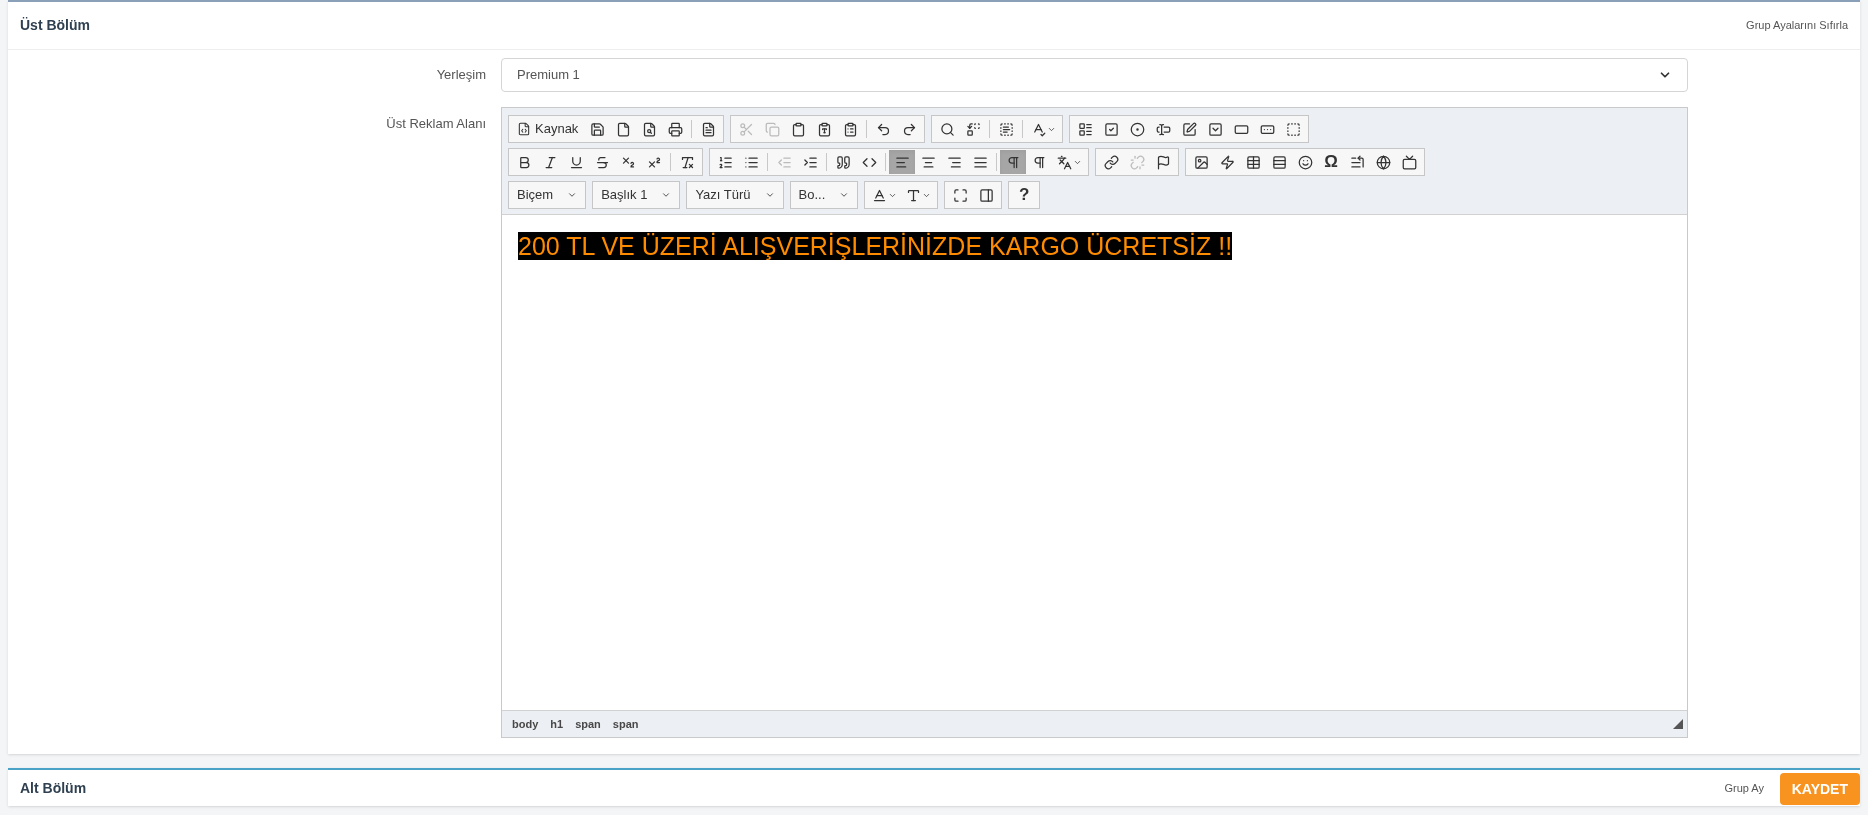 Image resolution: width=1868 pixels, height=815 pixels. Describe the element at coordinates (1331, 162) in the screenshot. I see `toolbar-button: Ω` at that location.